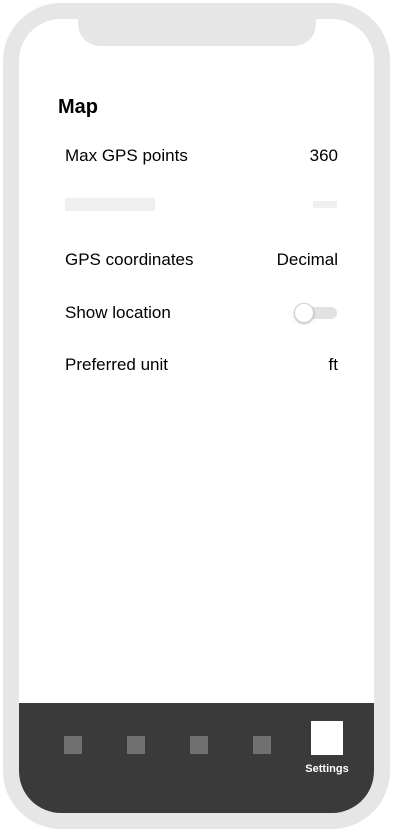 This screenshot has height=834, width=395. What do you see at coordinates (325, 204) in the screenshot?
I see `placeholder-value-bar` at bounding box center [325, 204].